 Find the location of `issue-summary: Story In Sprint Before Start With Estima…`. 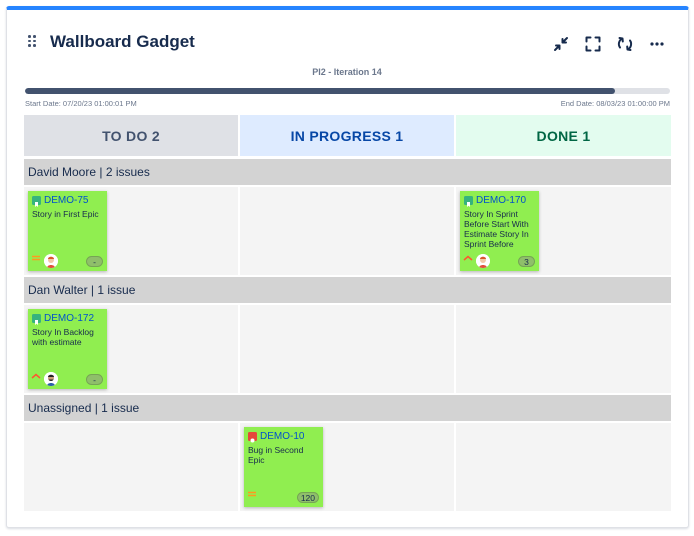

issue-summary: Story In Sprint Before Start With Estima… is located at coordinates (496, 229).